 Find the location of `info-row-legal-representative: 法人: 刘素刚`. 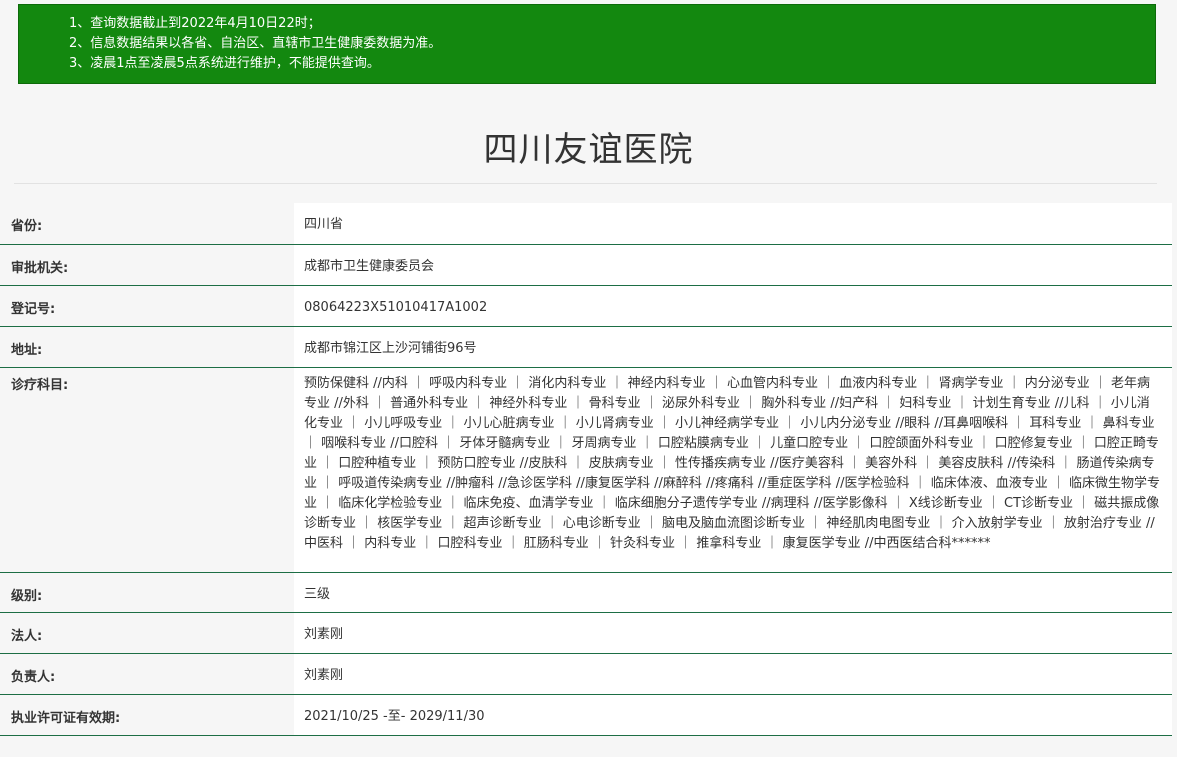

info-row-legal-representative: 法人: 刘素刚 is located at coordinates (586, 632).